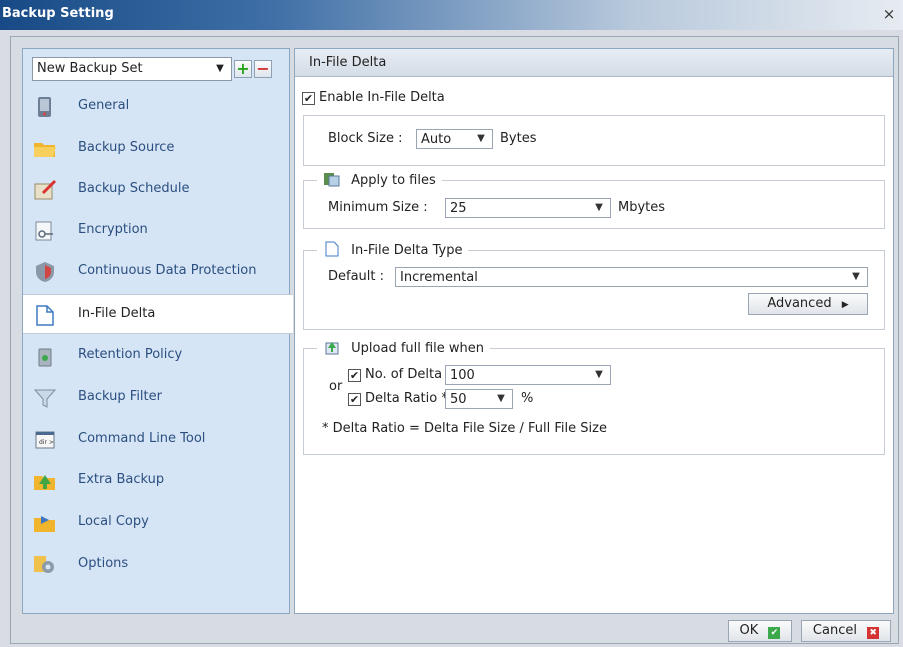  I want to click on upload-icon, so click(332, 348).